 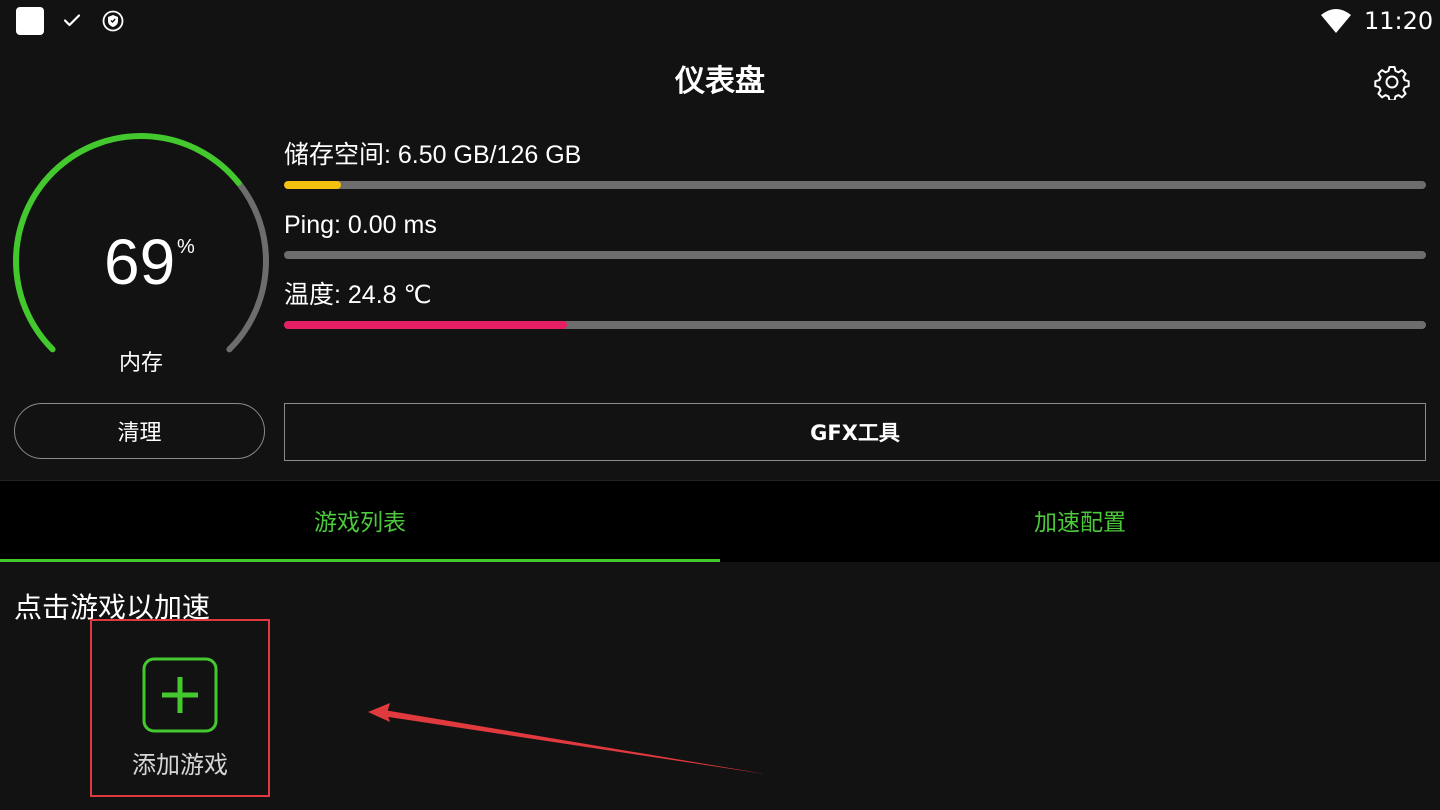 I want to click on memory-label: 内存, so click(x=140, y=363).